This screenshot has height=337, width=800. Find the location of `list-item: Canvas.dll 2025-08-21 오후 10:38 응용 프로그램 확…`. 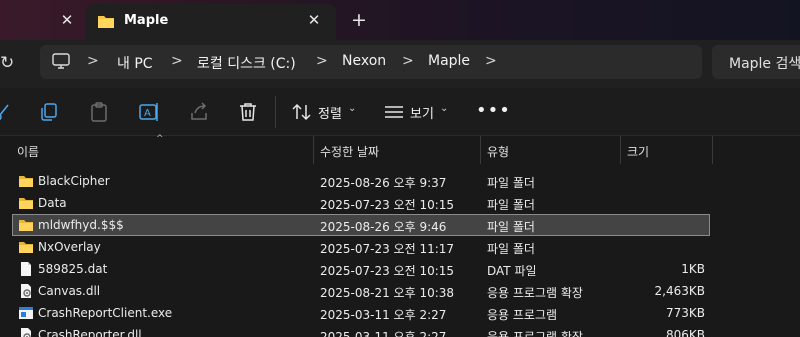

list-item: Canvas.dll 2025-08-21 오후 10:38 응용 프로그램 확… is located at coordinates (400, 291).